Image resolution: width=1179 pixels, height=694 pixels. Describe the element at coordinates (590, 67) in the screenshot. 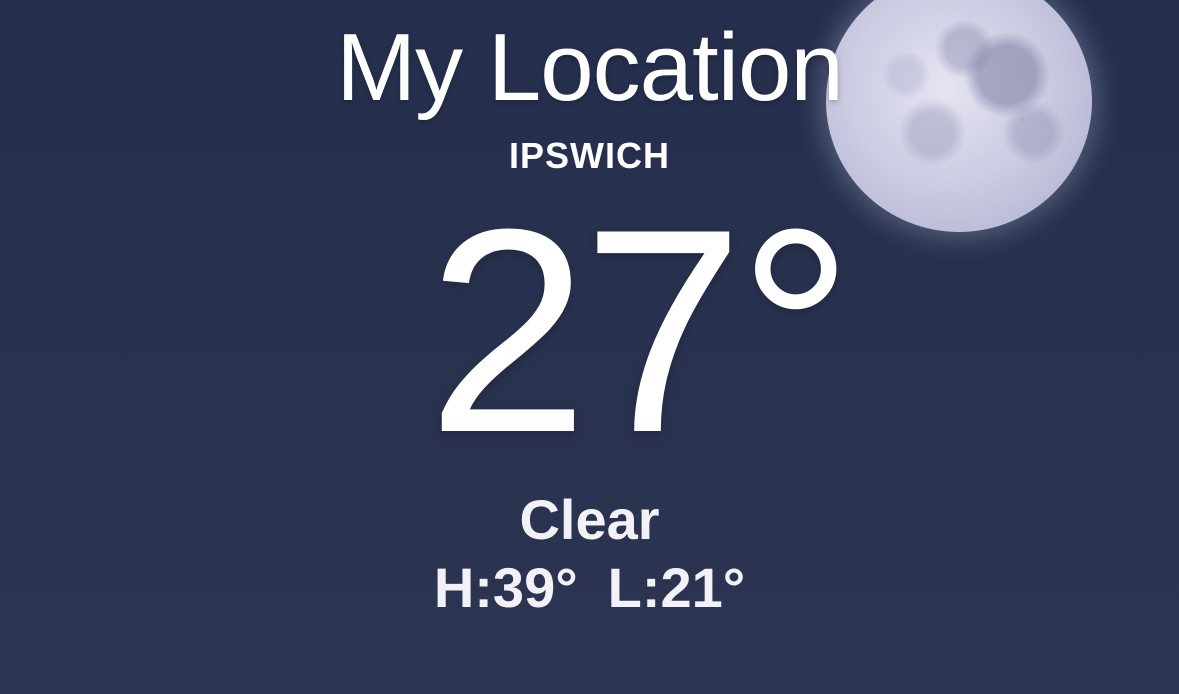

I see `location-title: My Location` at that location.